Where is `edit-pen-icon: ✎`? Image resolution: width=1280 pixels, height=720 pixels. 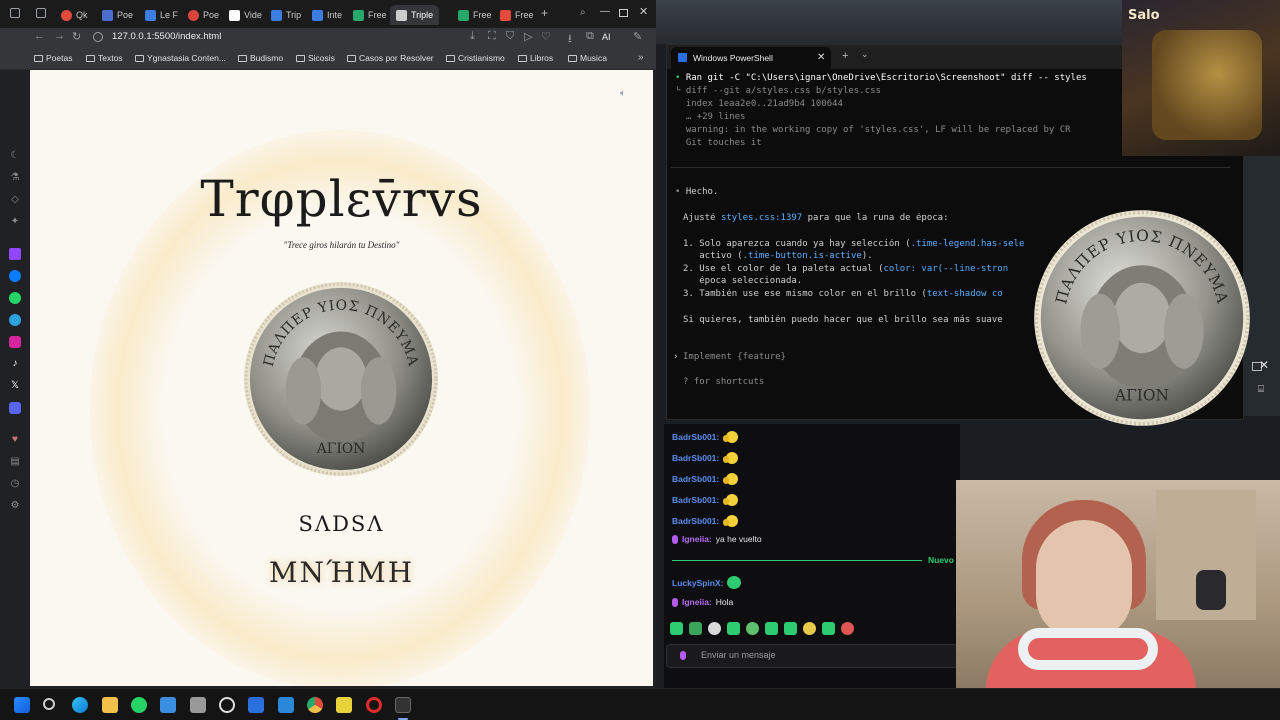 edit-pen-icon: ✎ is located at coordinates (637, 36).